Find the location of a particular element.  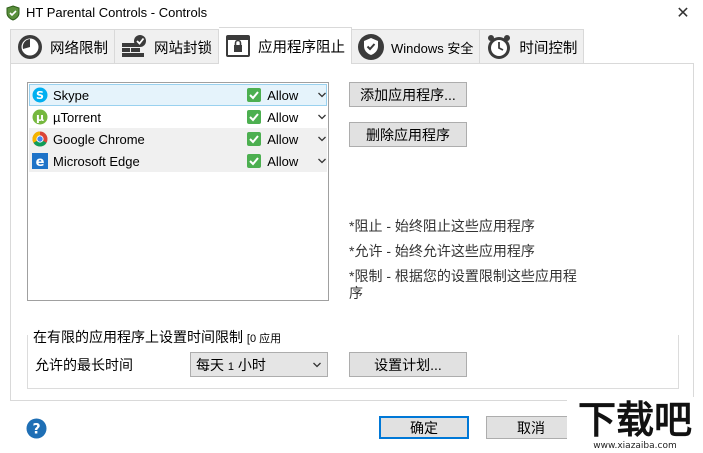

edge-icon: e is located at coordinates (40, 161).